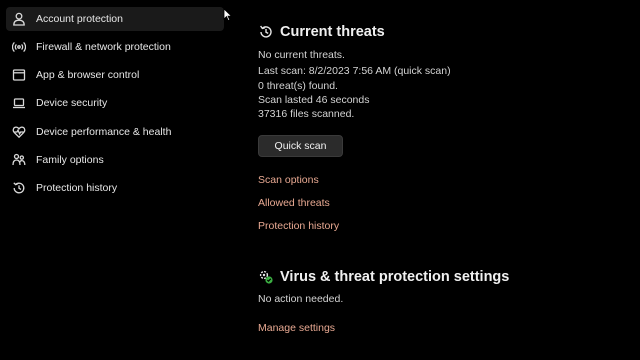  I want to click on files-scanned-text: 37316 files scanned., so click(306, 114).